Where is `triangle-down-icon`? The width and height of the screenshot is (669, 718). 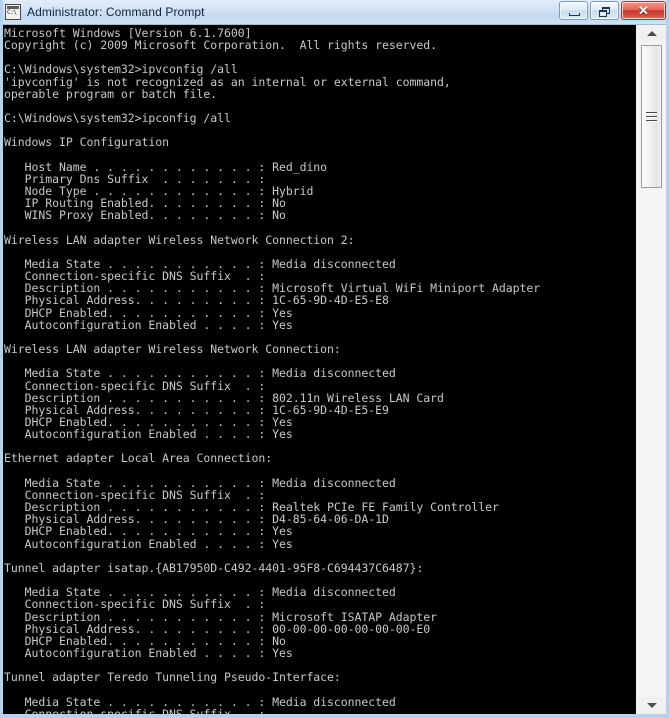 triangle-down-icon is located at coordinates (651, 705).